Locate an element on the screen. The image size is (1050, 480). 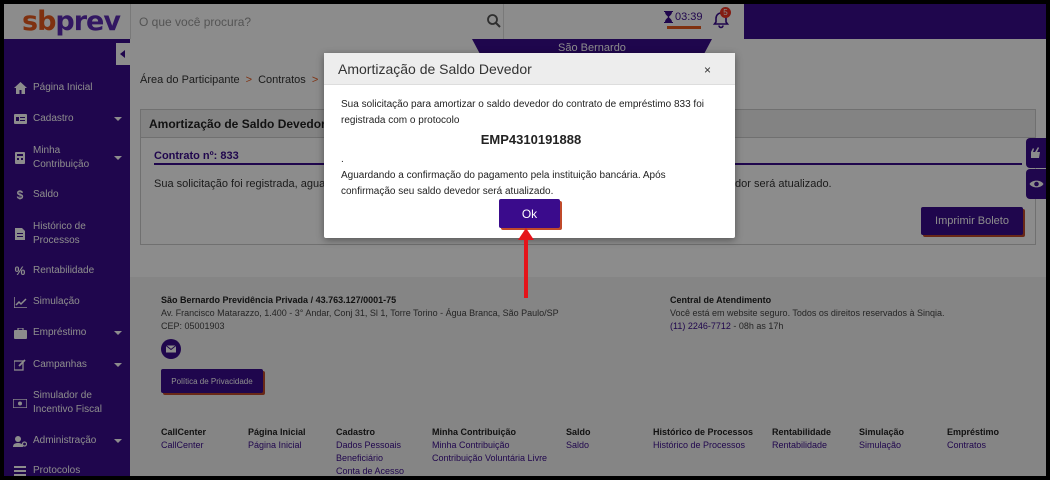
annotation-arrow is located at coordinates (526, 268).